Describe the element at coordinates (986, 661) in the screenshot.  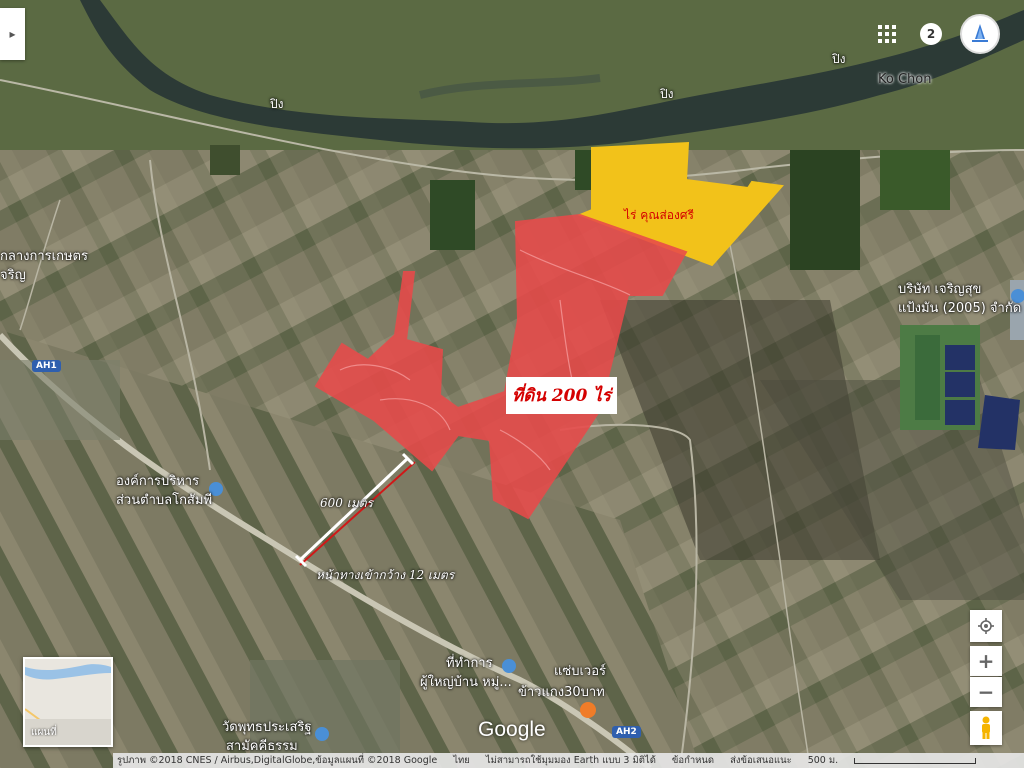
I see `zoom-in-button: +` at that location.